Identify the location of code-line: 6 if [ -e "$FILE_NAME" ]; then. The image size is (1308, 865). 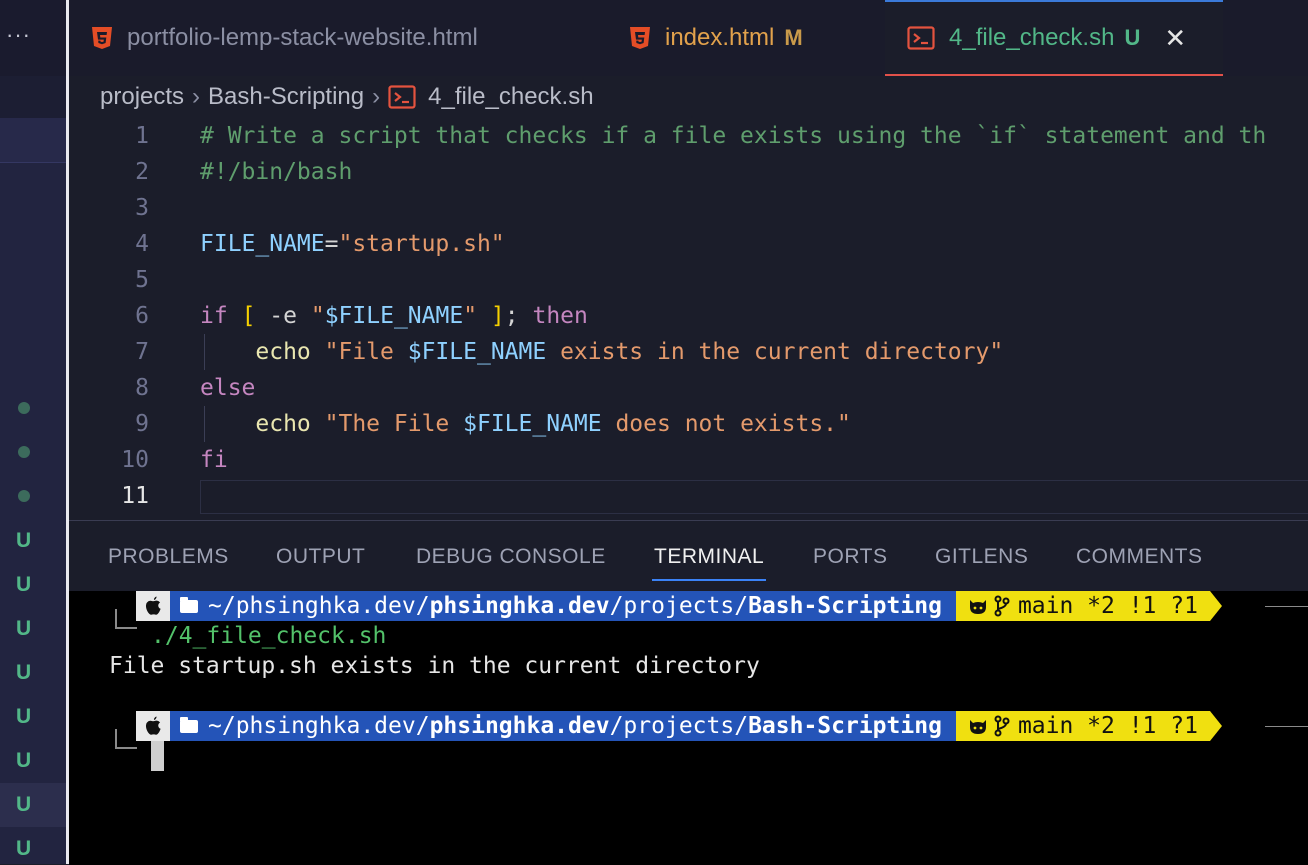
(688, 316).